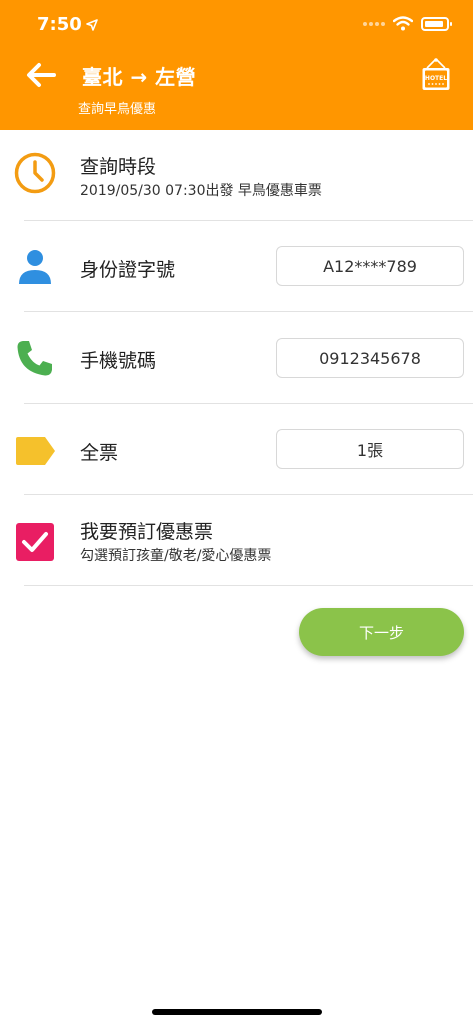 The height and width of the screenshot is (1024, 473). I want to click on status-bar-time: 7:50, so click(67, 24).